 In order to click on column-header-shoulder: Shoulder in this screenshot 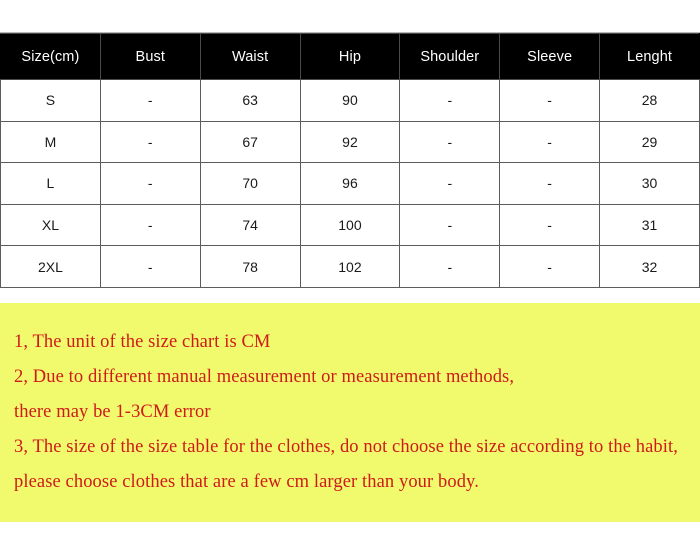, I will do `click(450, 56)`.